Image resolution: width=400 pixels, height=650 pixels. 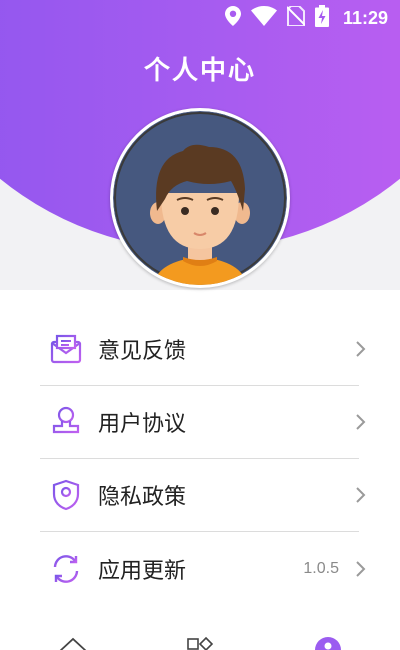 What do you see at coordinates (203, 568) in the screenshot?
I see `menu-item-app-update: 应用更新 1.0.5` at bounding box center [203, 568].